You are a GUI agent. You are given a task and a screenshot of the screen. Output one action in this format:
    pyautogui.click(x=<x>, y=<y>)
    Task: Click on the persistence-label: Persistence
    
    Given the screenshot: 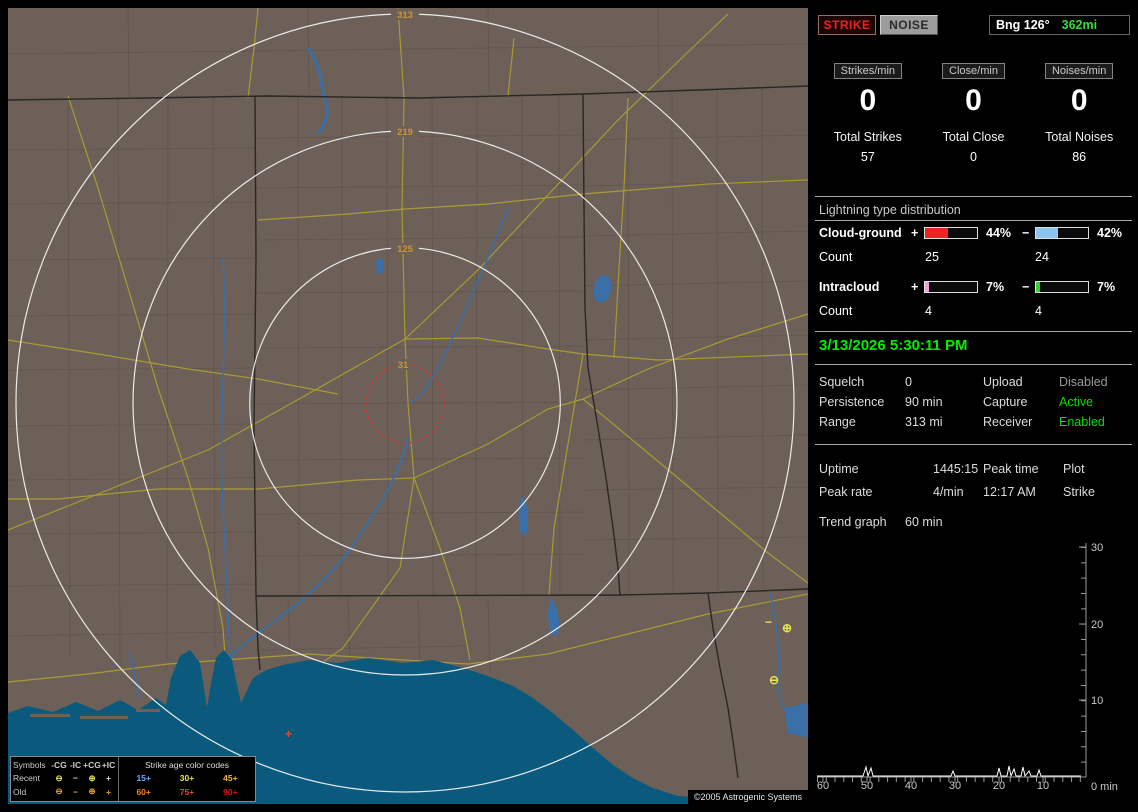 What is the action you would take?
    pyautogui.click(x=852, y=402)
    